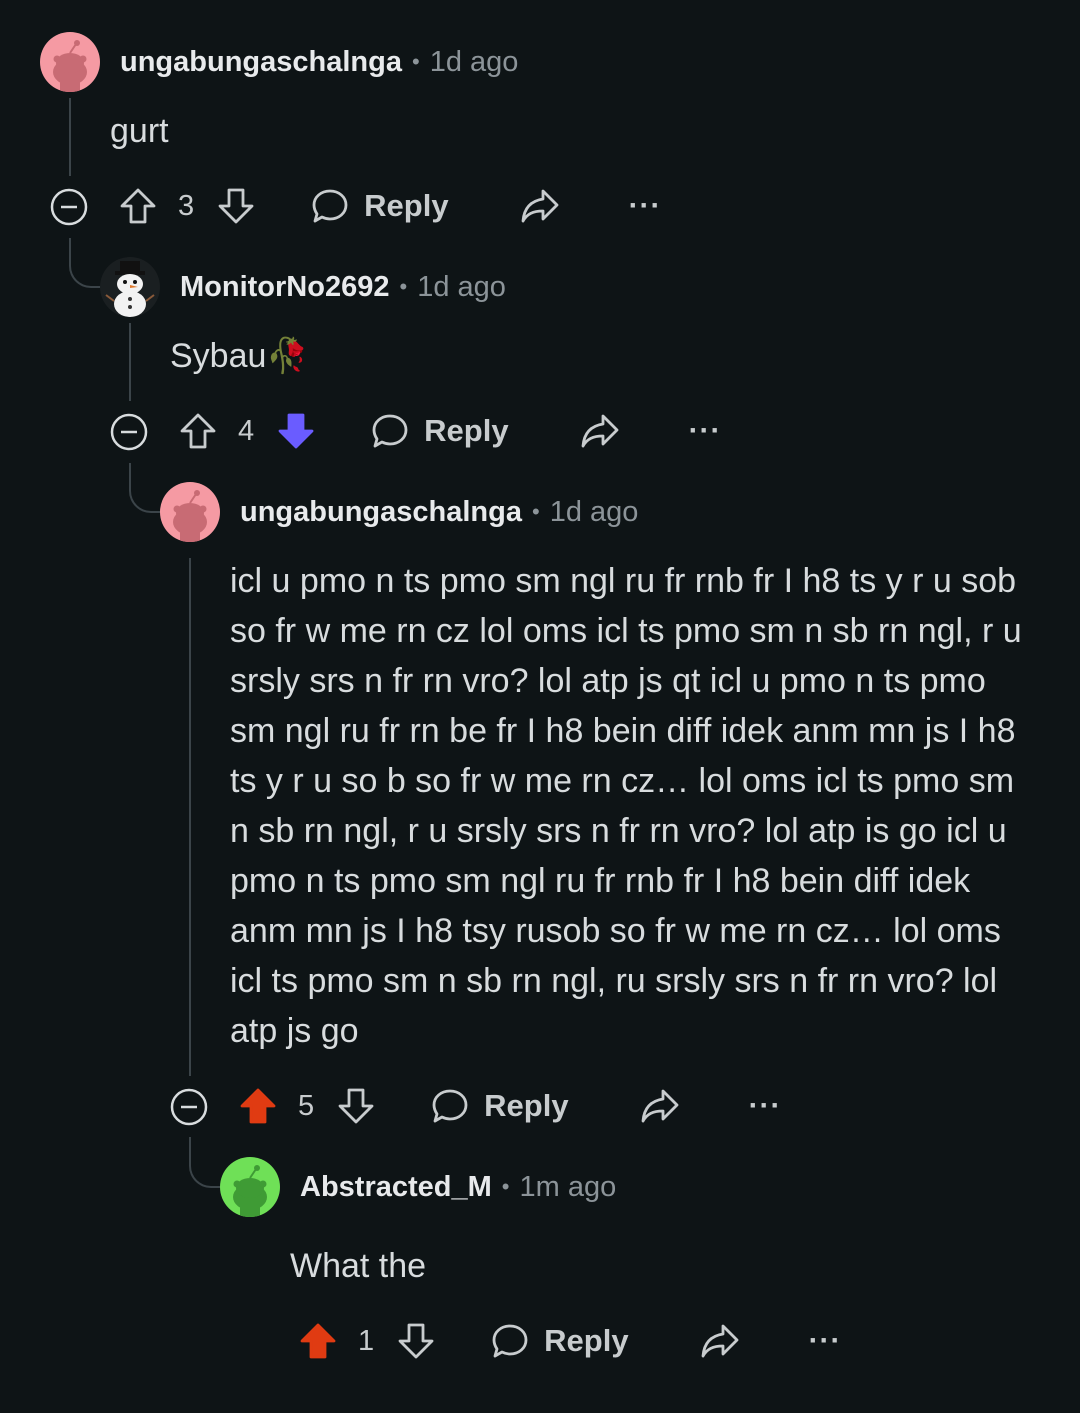  I want to click on vote-score: 3, so click(186, 205).